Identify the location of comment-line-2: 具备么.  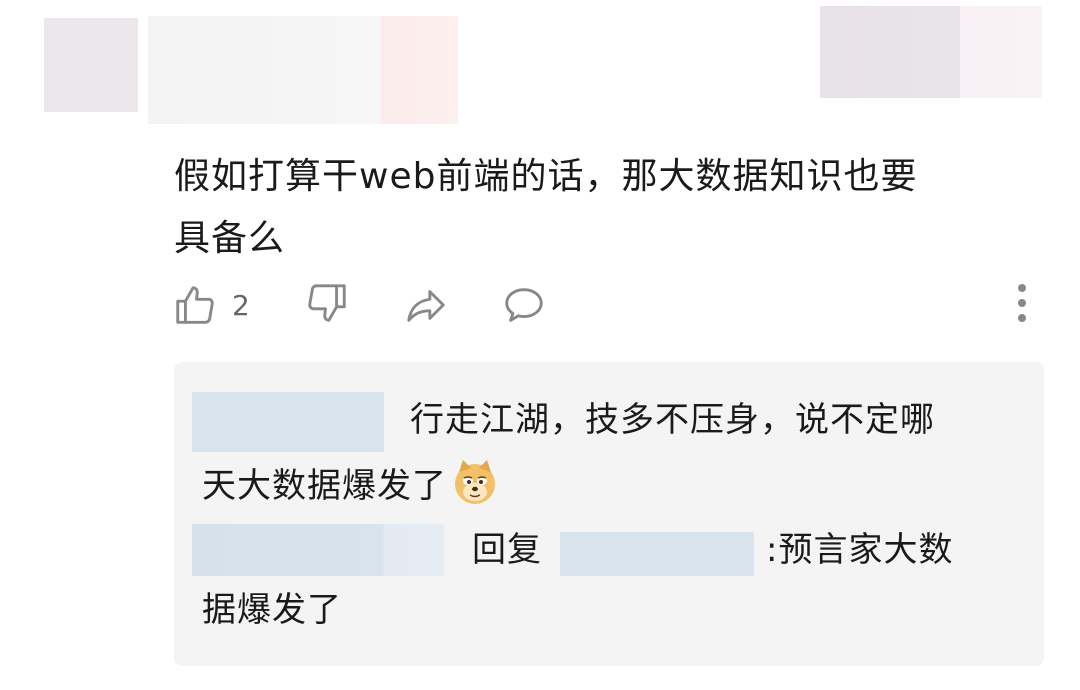
(230, 238).